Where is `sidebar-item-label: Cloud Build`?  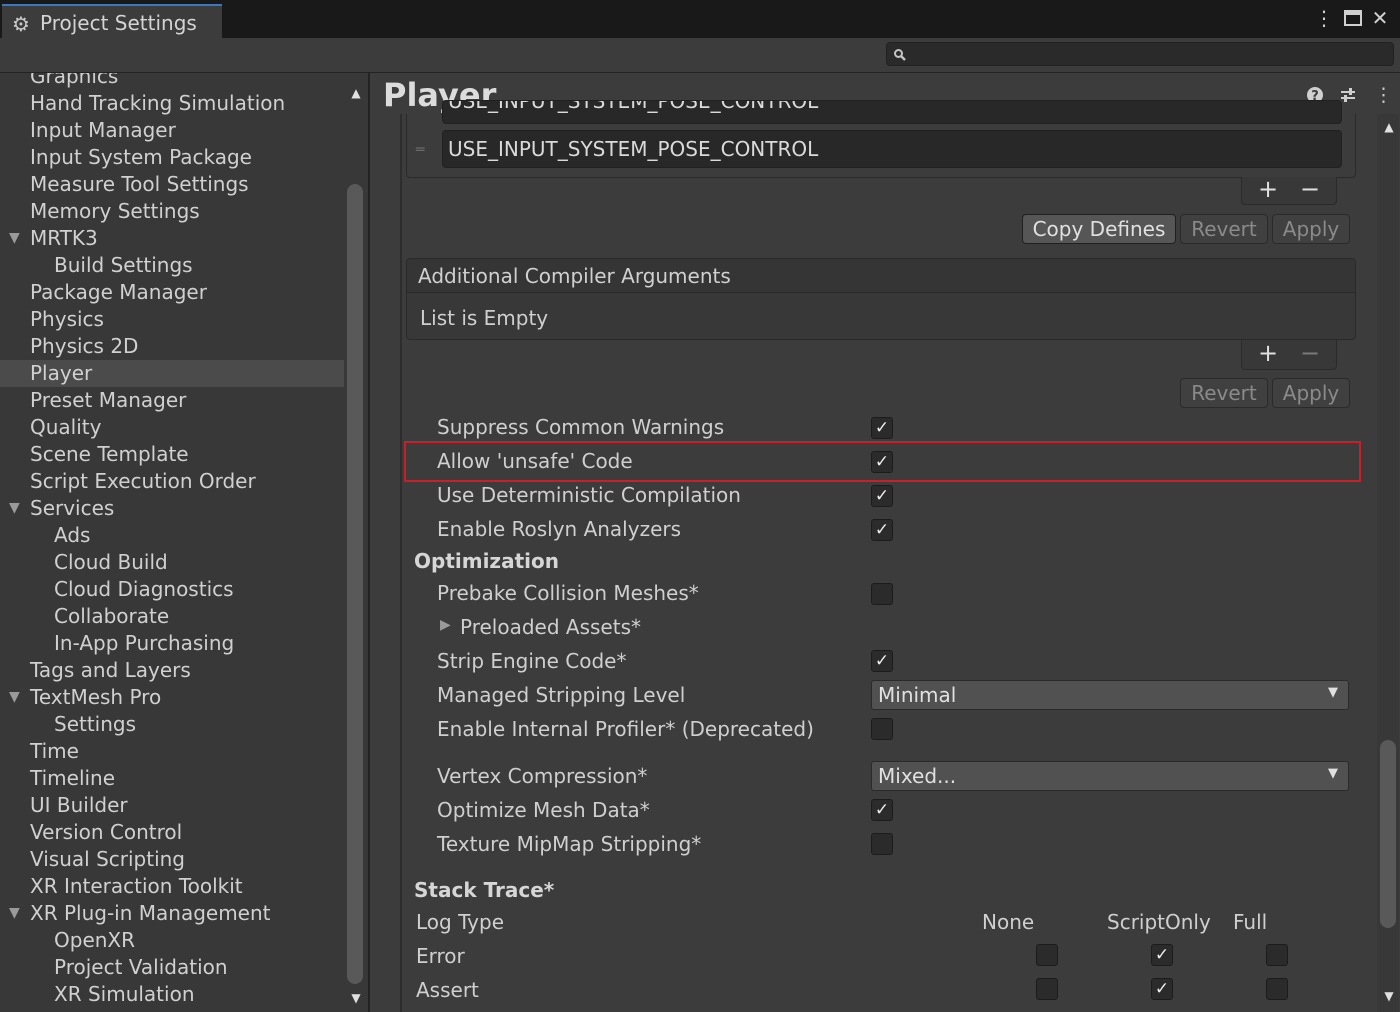 sidebar-item-label: Cloud Build is located at coordinates (111, 562).